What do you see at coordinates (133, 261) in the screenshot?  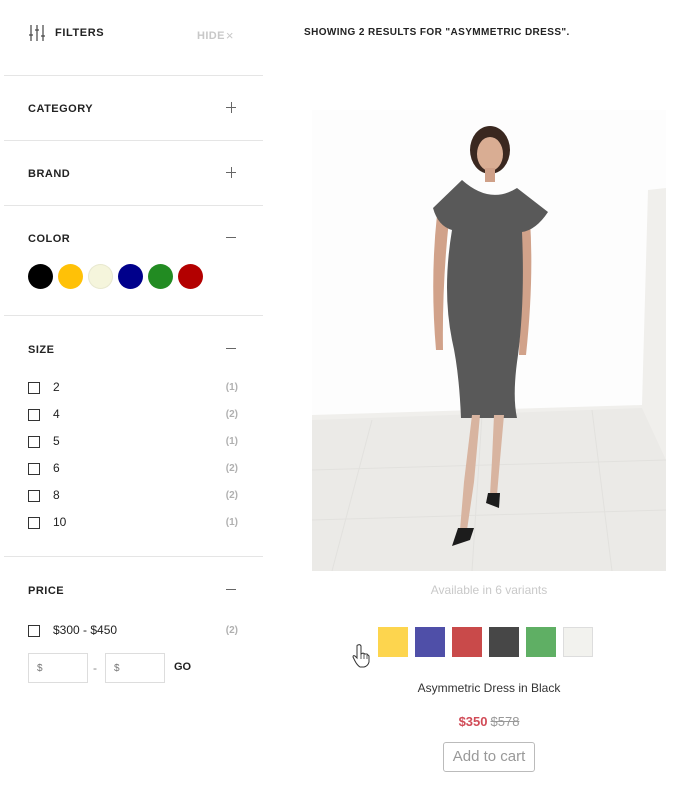 I see `color-section: COLOR` at bounding box center [133, 261].